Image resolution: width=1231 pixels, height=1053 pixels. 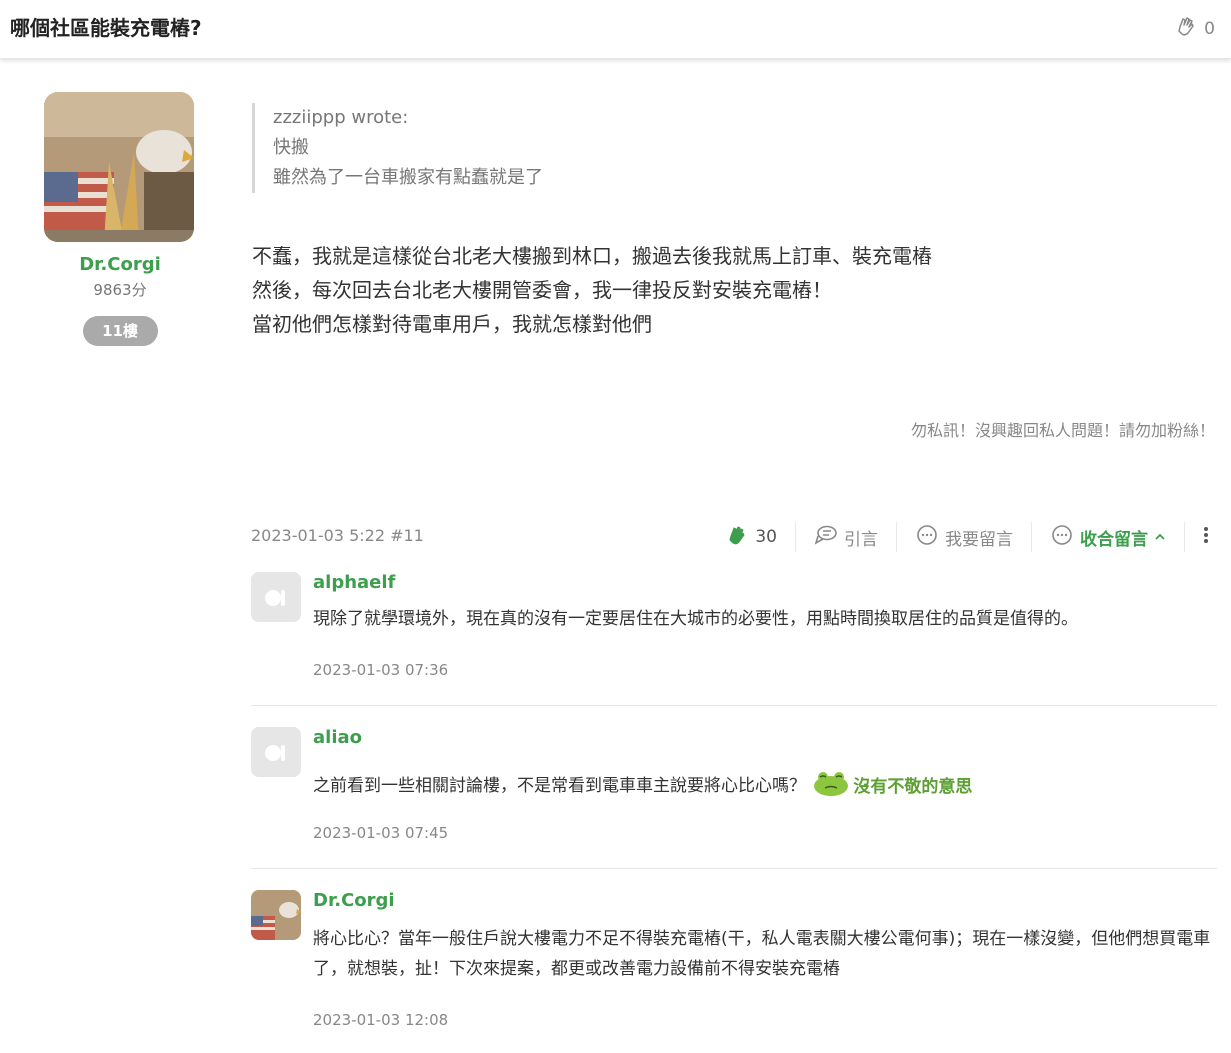 What do you see at coordinates (381, 1020) in the screenshot?
I see `comment-time: 2023-01-03 12:08` at bounding box center [381, 1020].